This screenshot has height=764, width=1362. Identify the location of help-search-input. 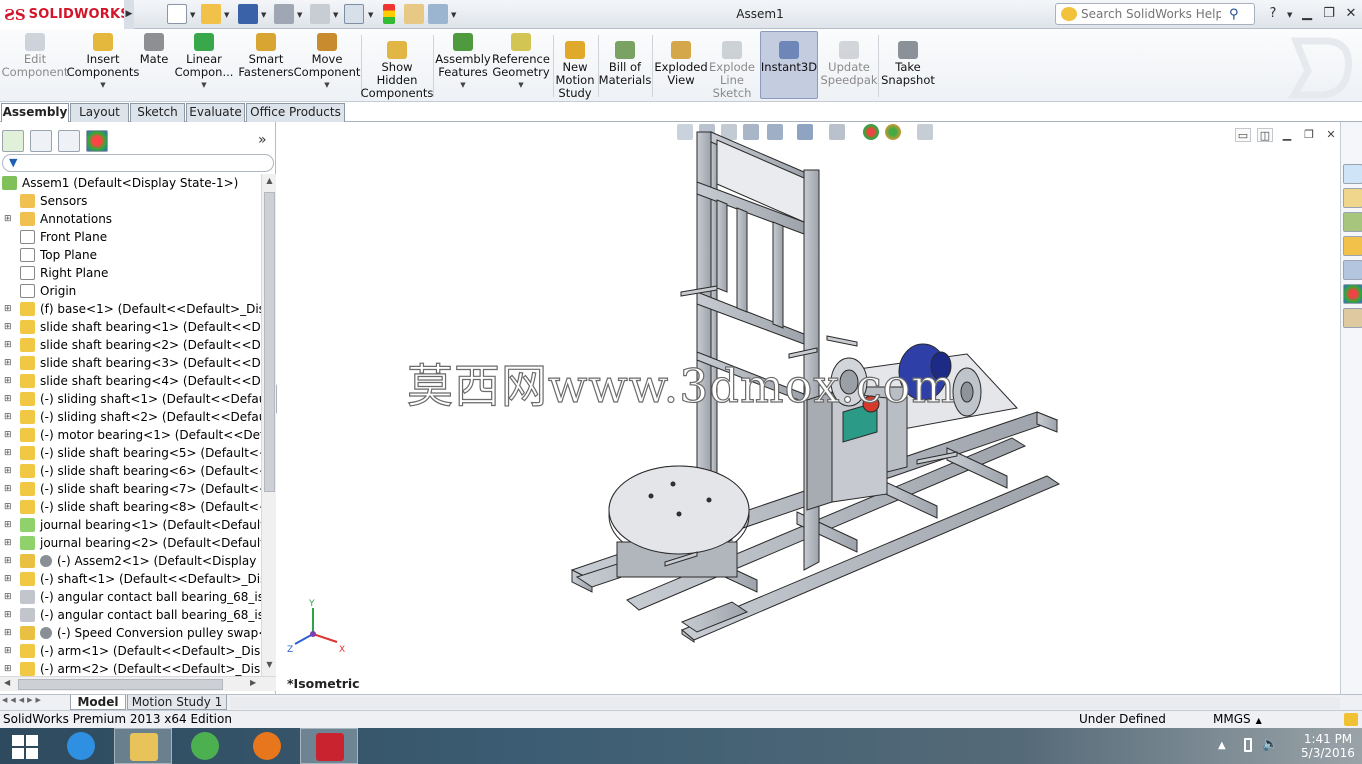
(1151, 14).